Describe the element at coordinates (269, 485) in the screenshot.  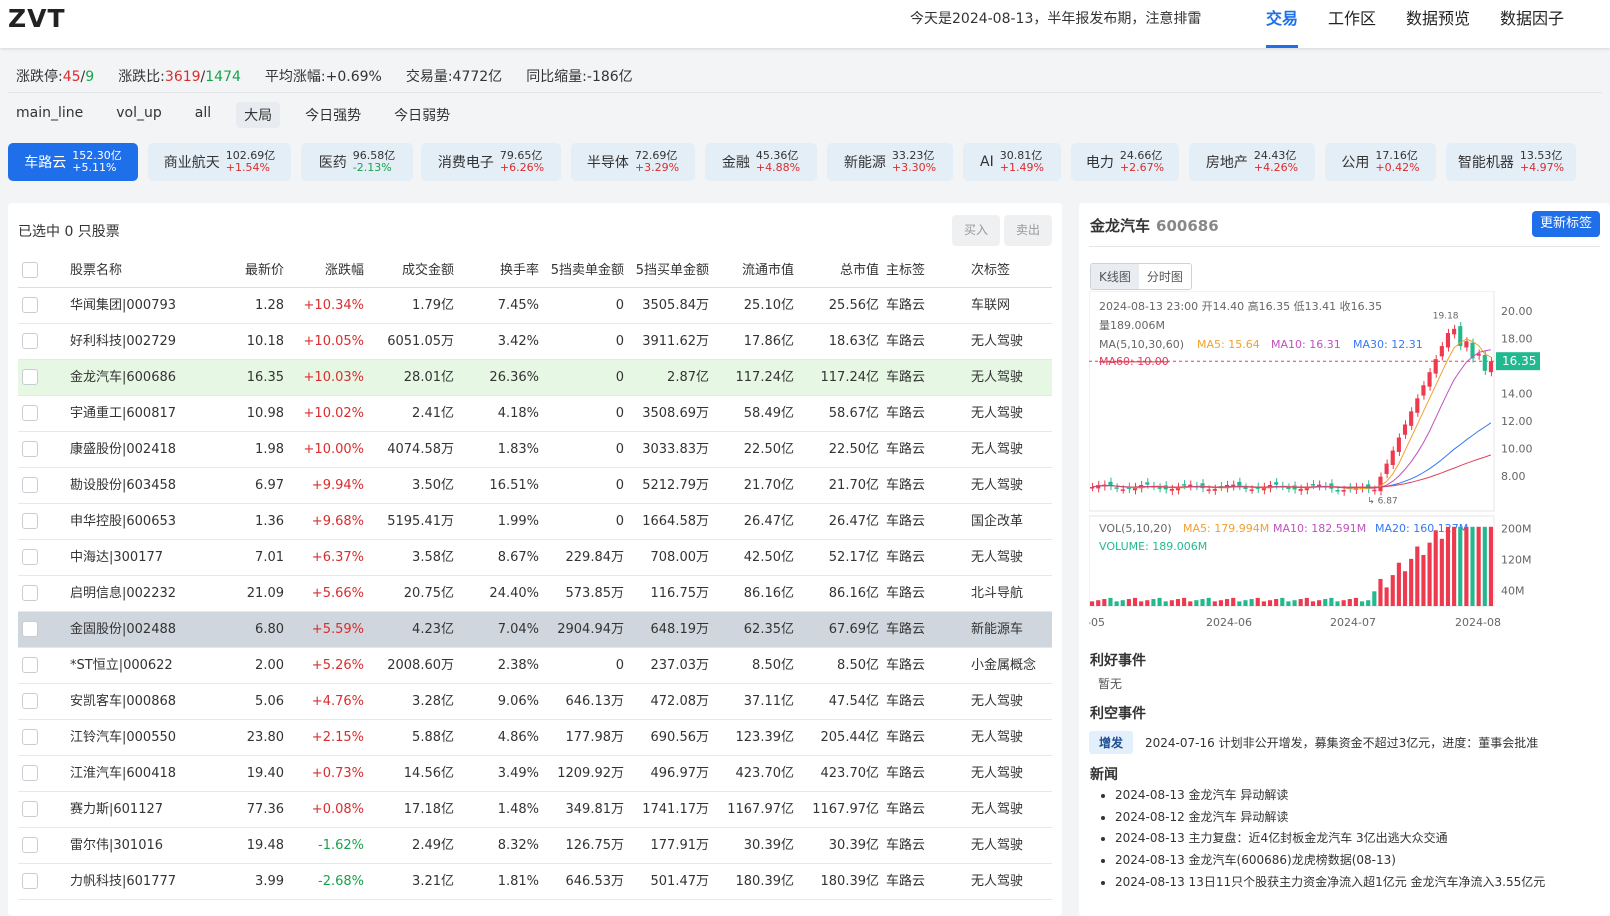
I see `cell-latest-price: 6.97` at that location.